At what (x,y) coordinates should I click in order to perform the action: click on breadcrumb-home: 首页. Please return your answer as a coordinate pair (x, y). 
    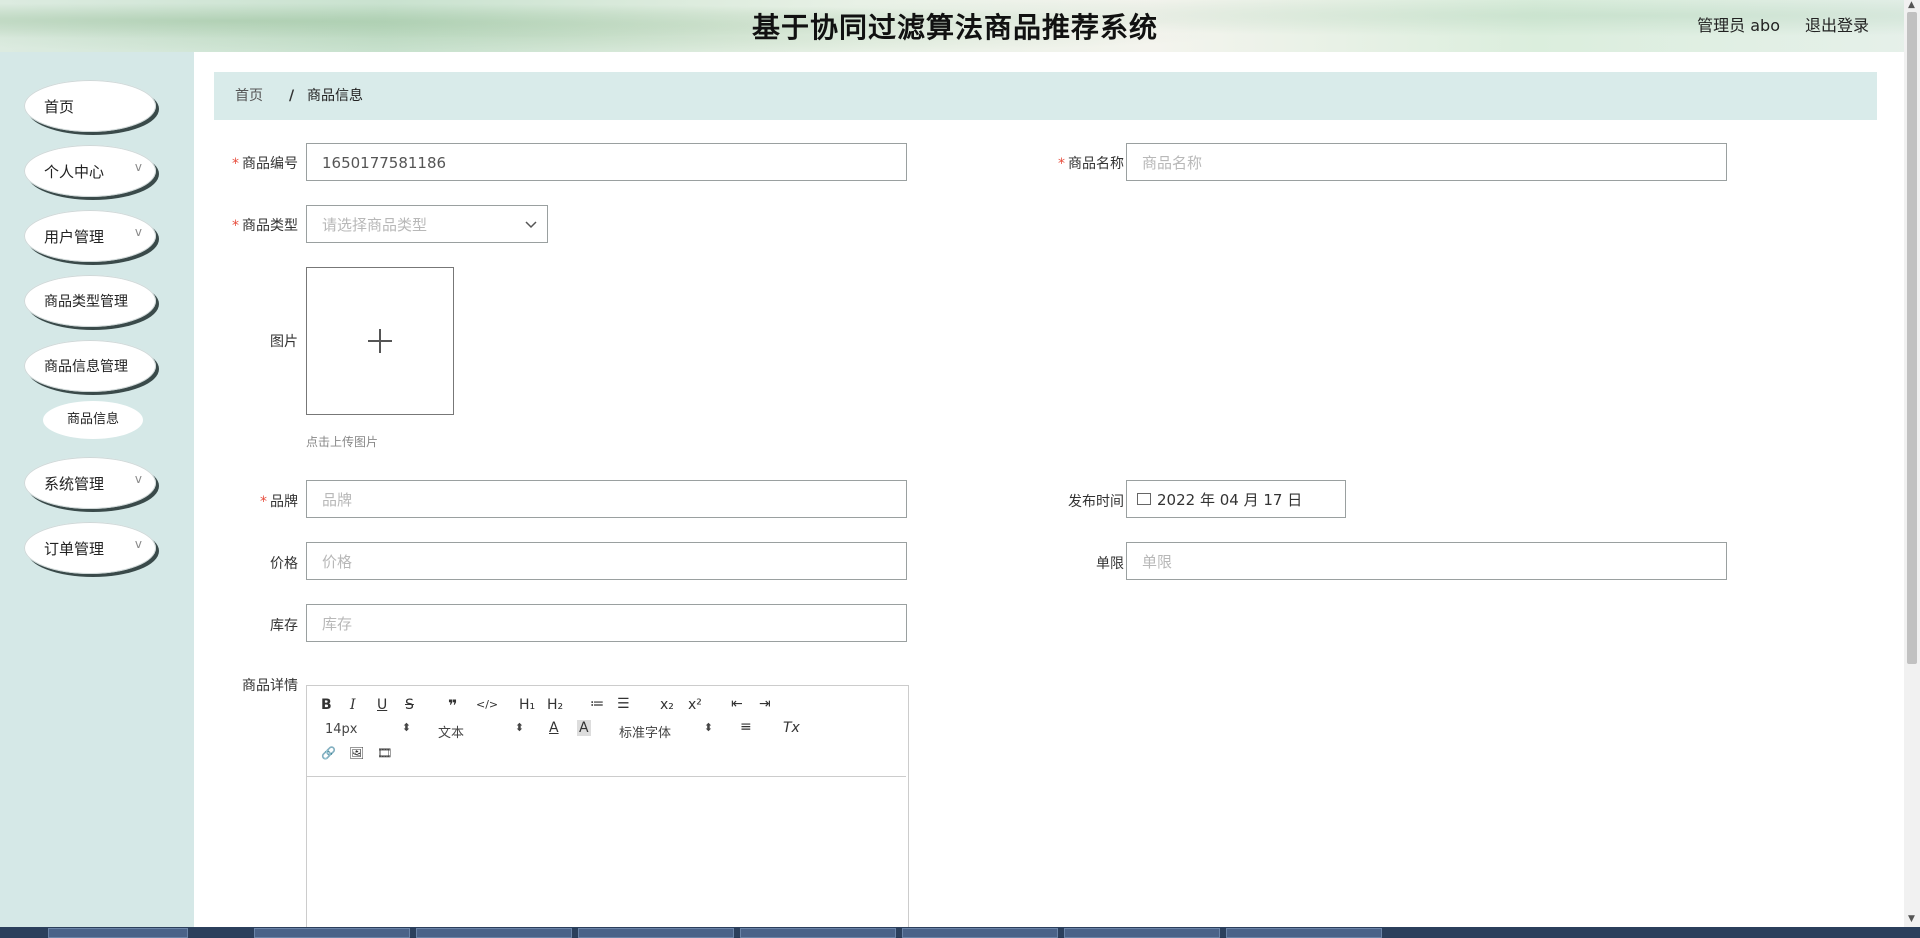
    Looking at the image, I should click on (249, 96).